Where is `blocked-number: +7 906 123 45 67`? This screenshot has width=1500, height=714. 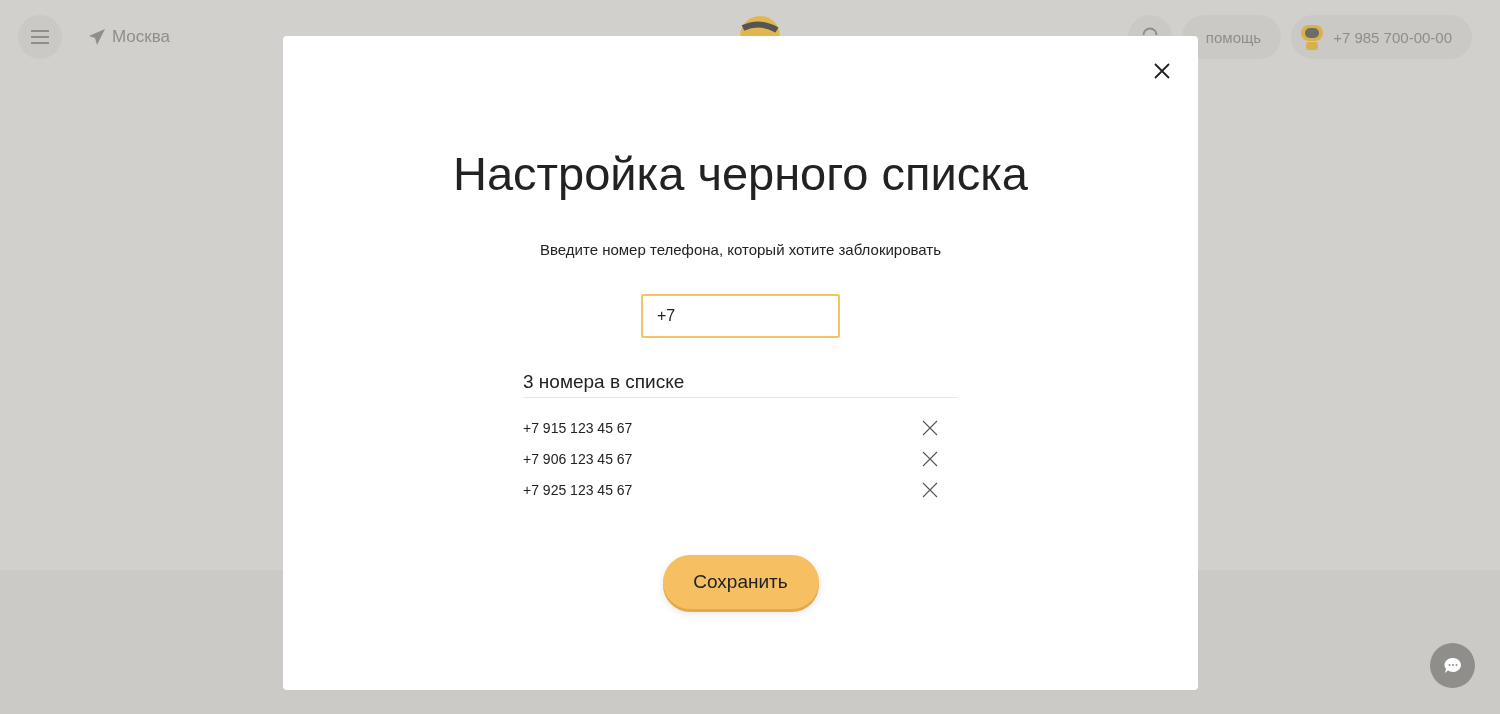
blocked-number: +7 906 123 45 67 is located at coordinates (578, 458).